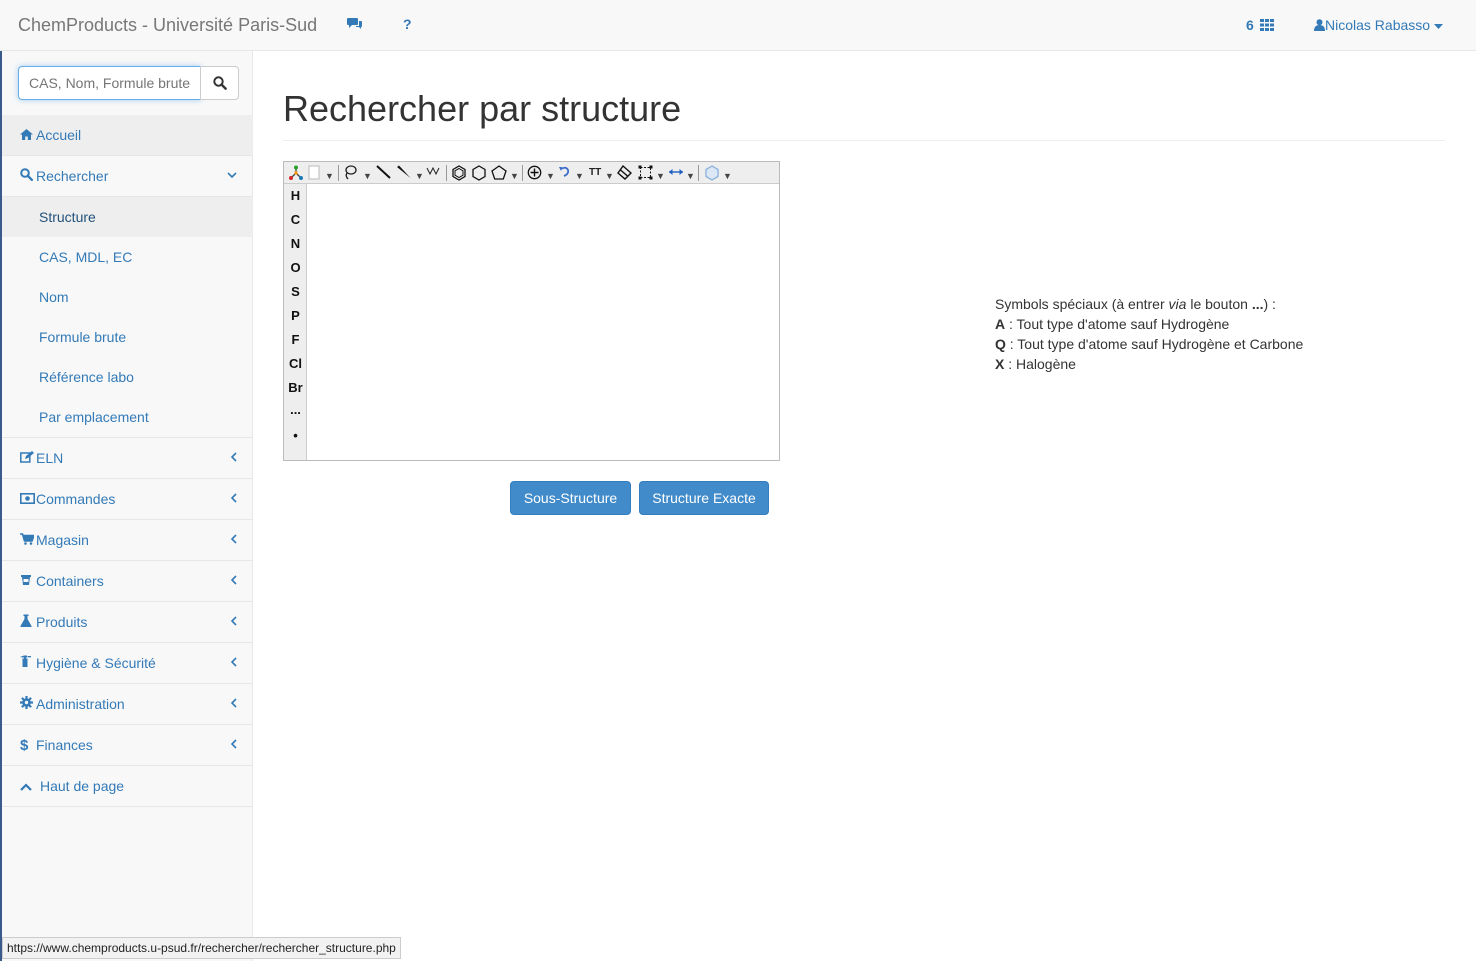 The image size is (1476, 961). I want to click on search-input, so click(109, 83).